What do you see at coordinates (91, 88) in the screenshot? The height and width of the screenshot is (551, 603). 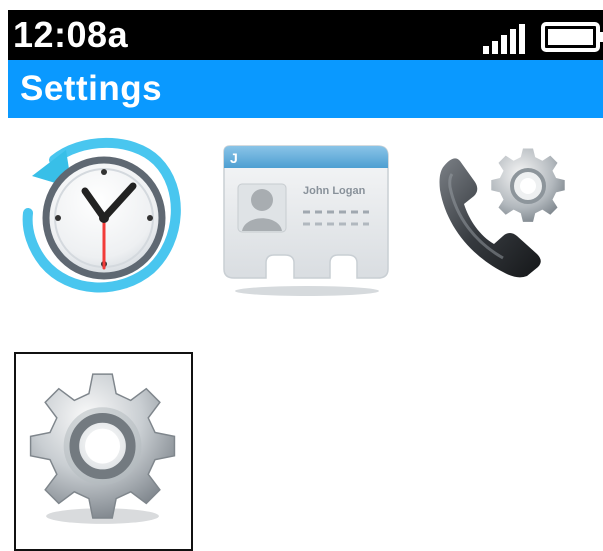 I see `page-title: Settings` at bounding box center [91, 88].